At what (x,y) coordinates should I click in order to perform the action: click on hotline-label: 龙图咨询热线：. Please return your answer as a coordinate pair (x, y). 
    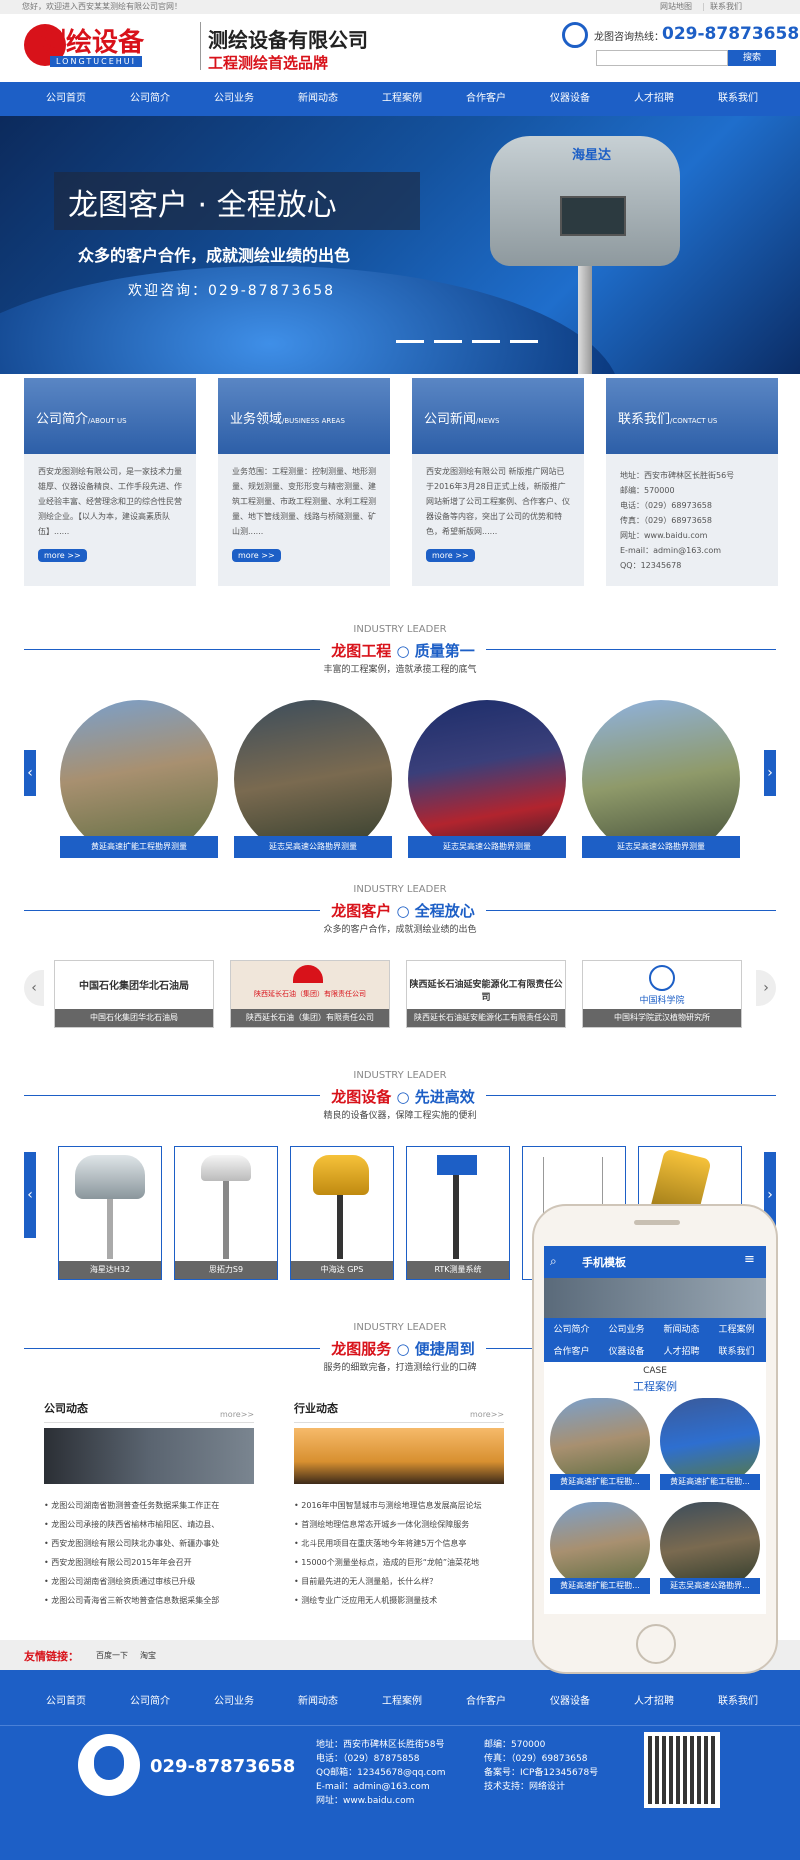
    Looking at the image, I should click on (629, 37).